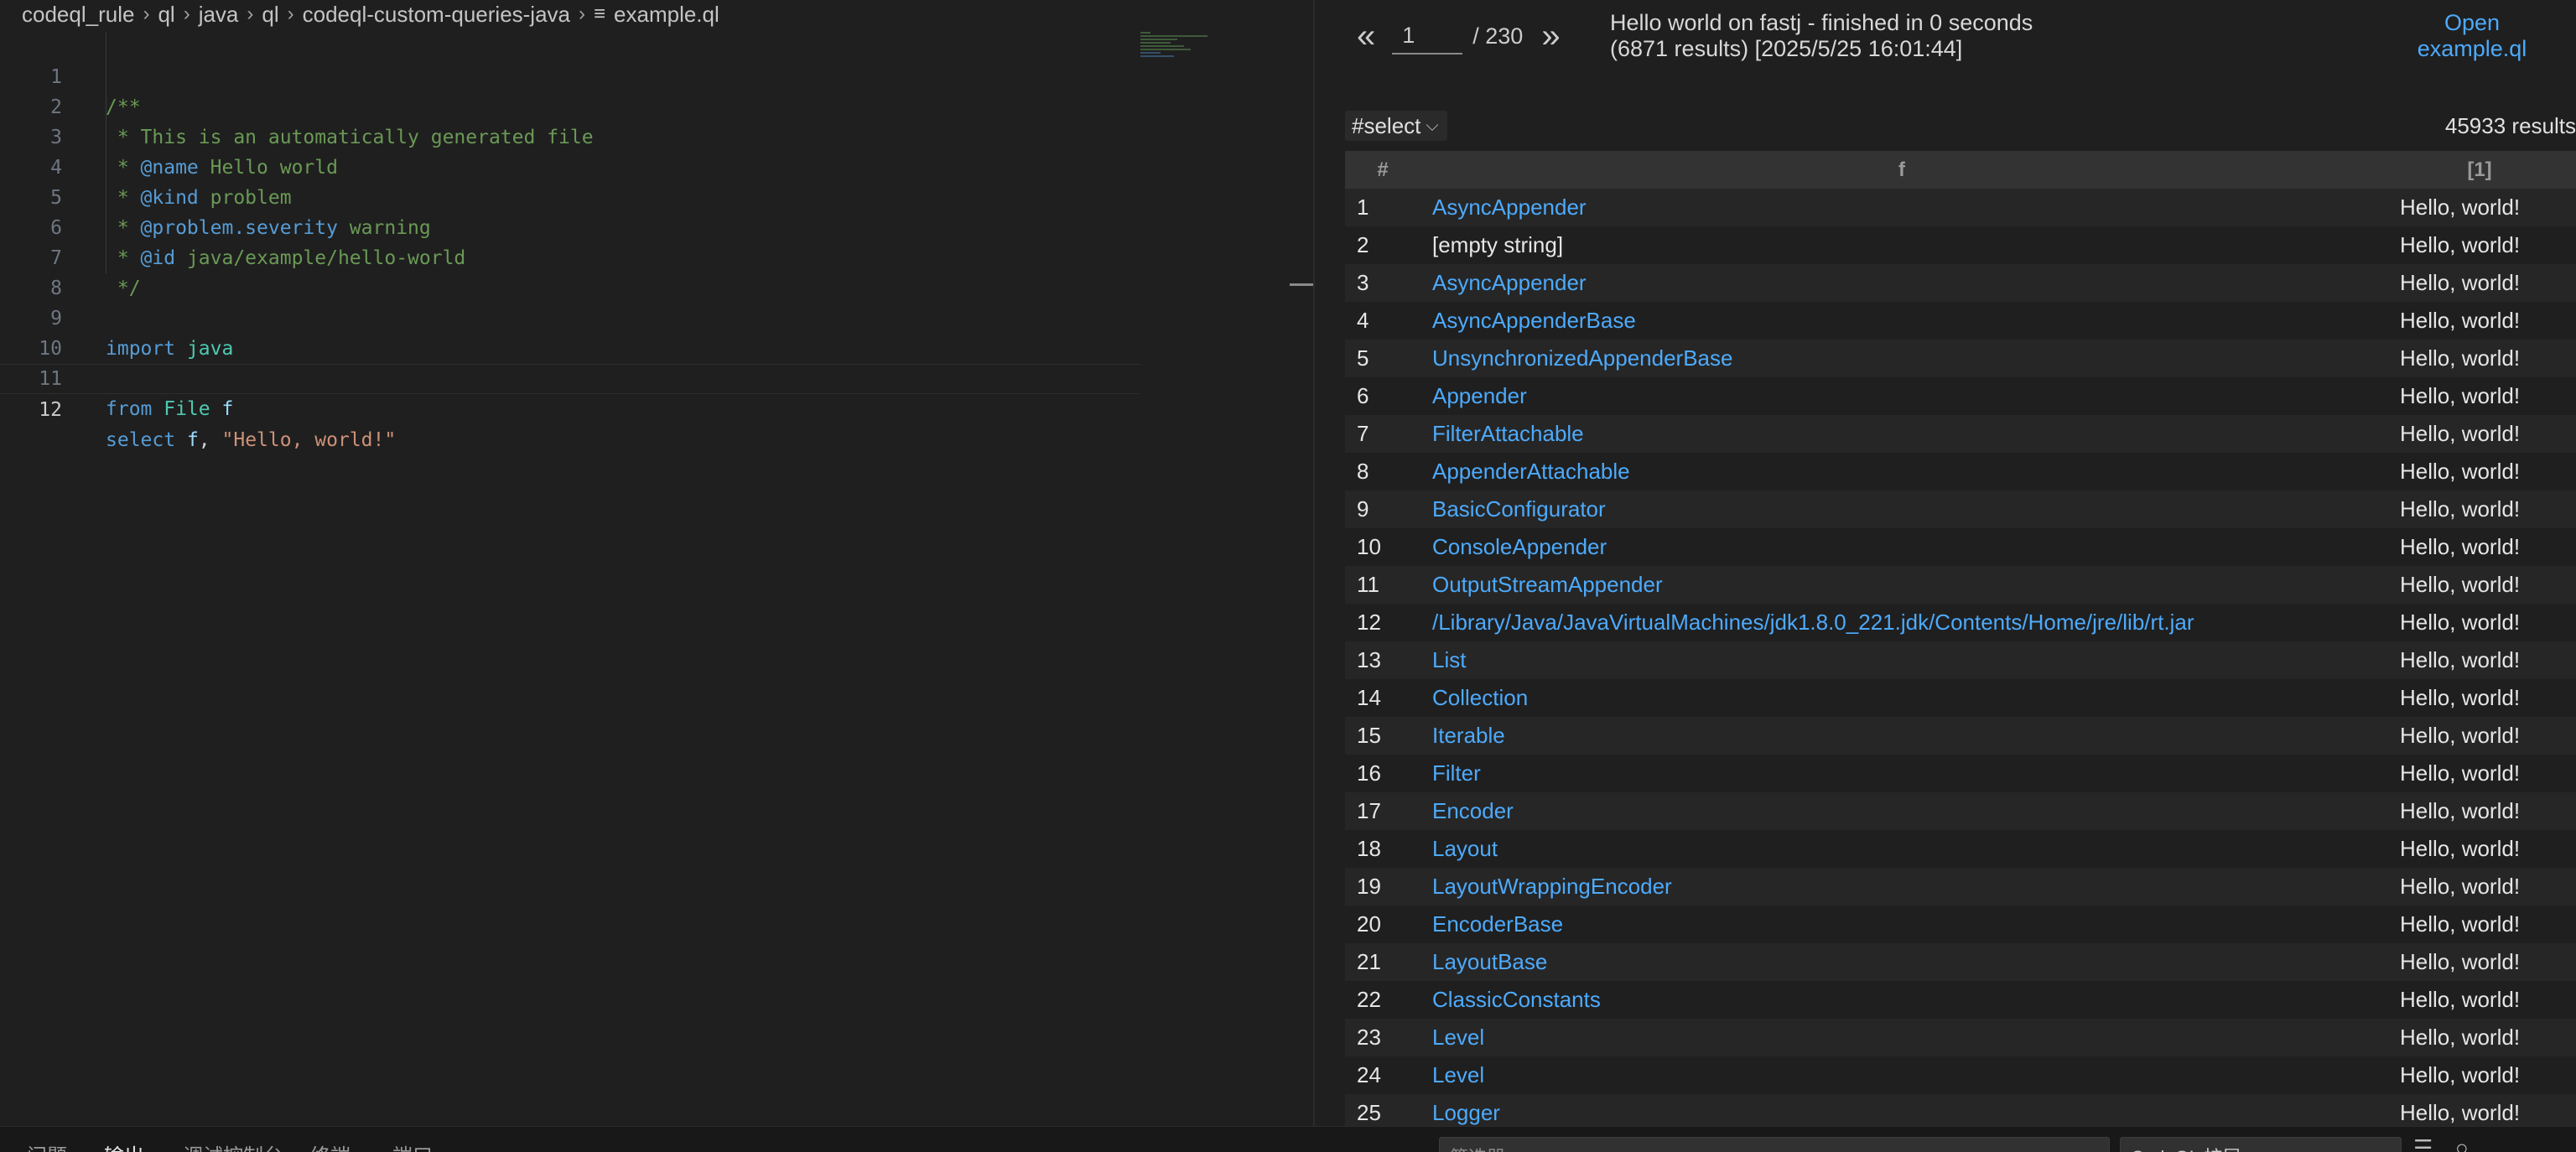  I want to click on table-row: 20 EncoderBase Hello, world!, so click(1960, 924).